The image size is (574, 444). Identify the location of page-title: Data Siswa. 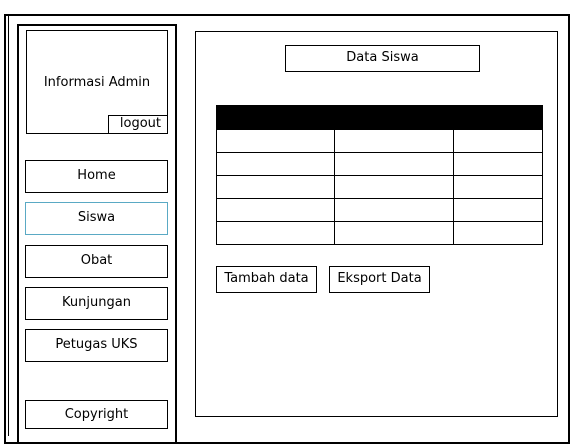
(382, 58).